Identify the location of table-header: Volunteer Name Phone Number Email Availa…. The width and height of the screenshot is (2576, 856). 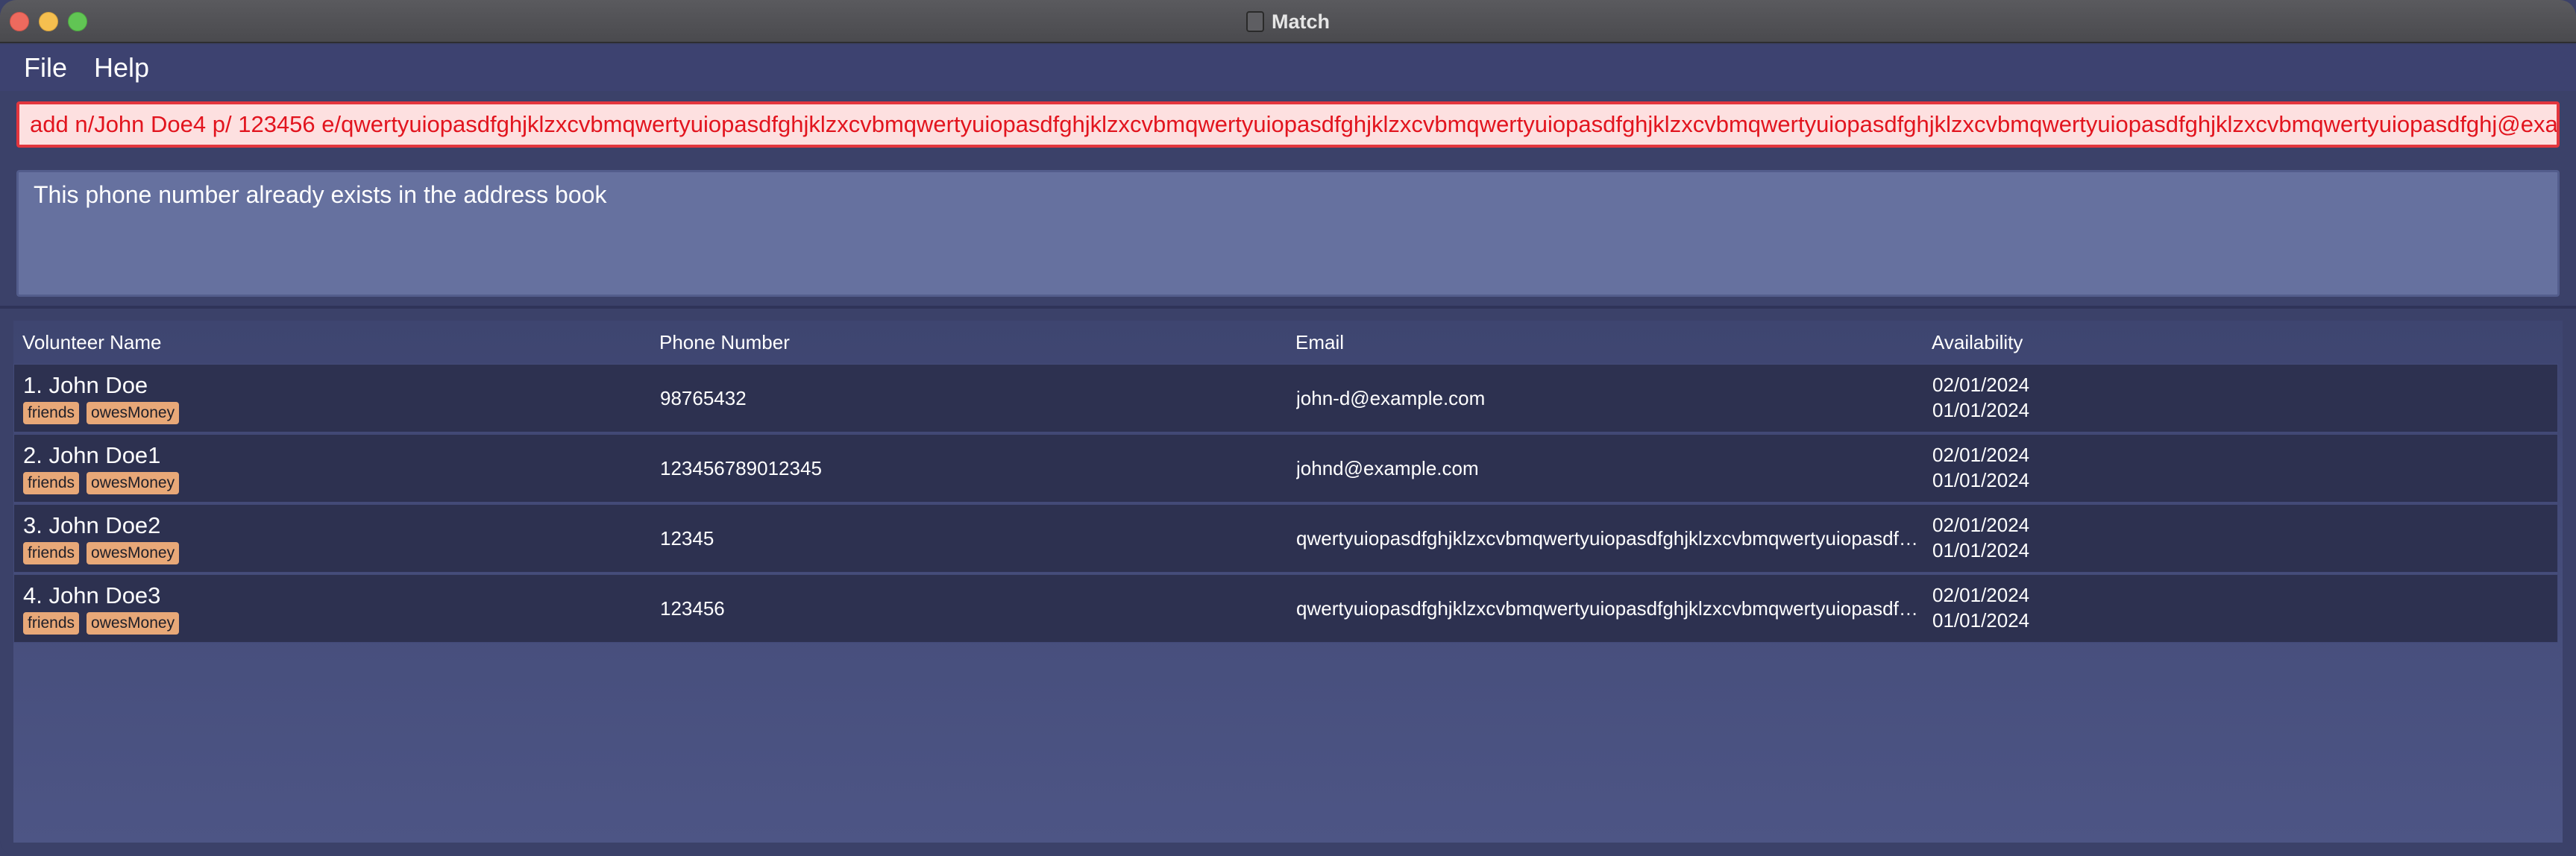
(1288, 341).